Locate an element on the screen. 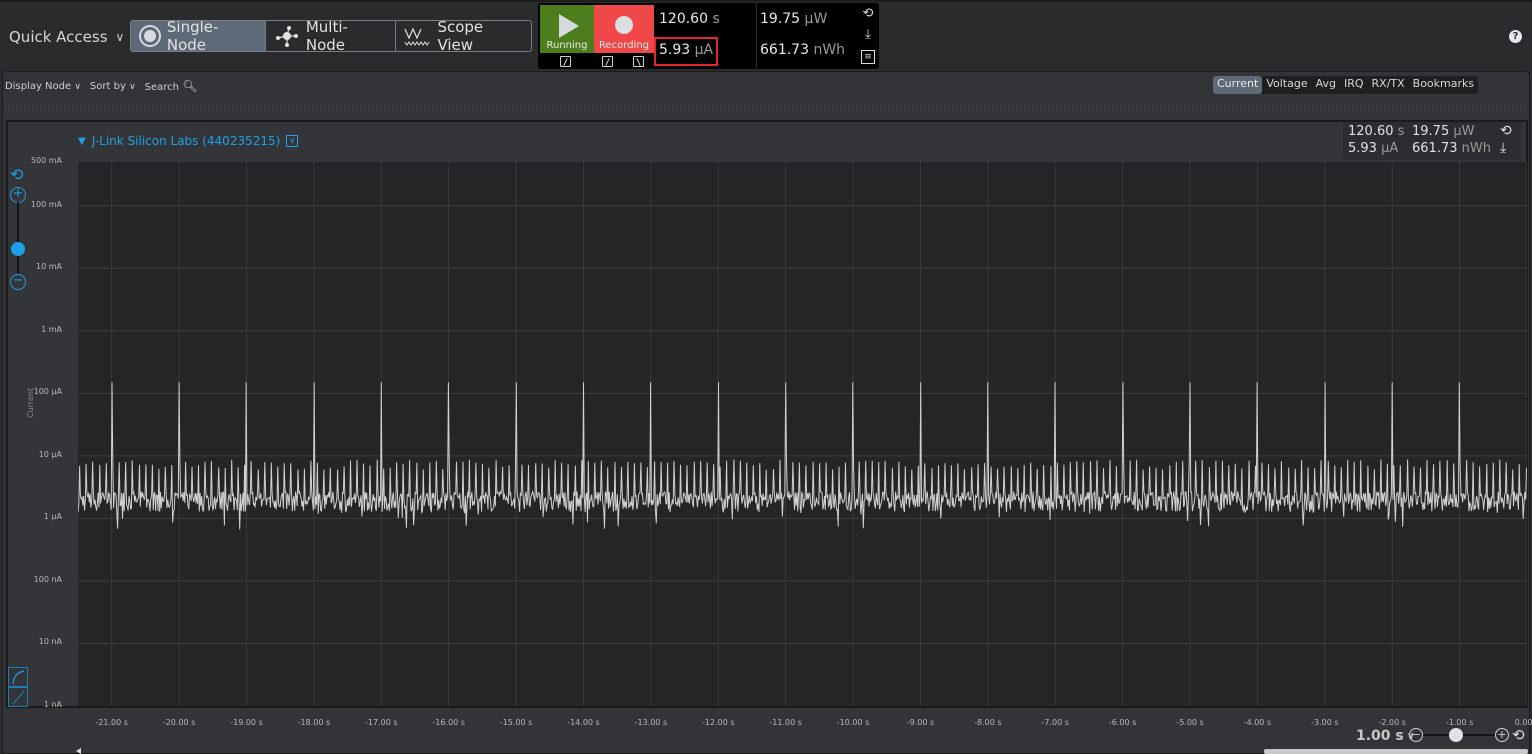 The image size is (1532, 754). x-tick-label: -3.00 s is located at coordinates (1325, 722).